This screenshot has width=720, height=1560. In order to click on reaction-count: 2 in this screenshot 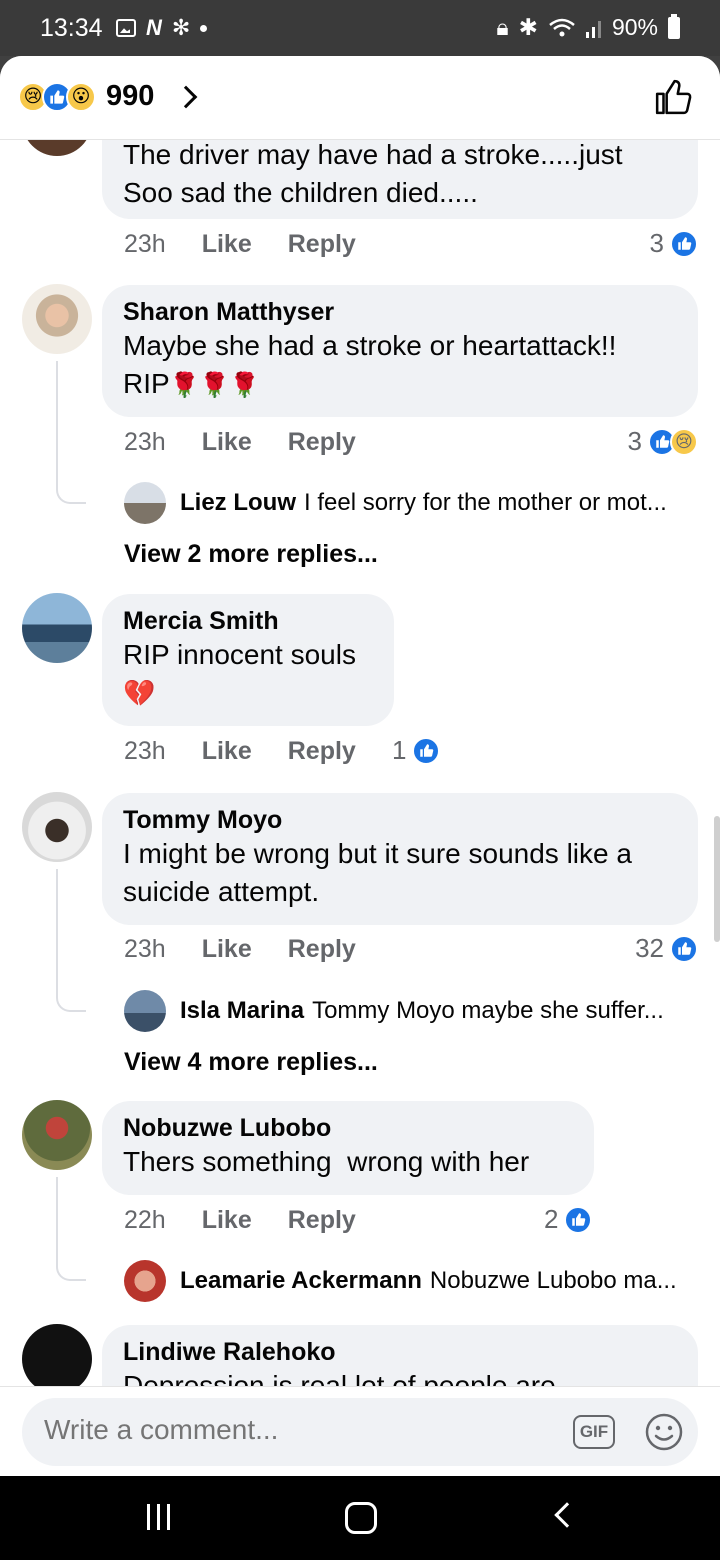, I will do `click(568, 1219)`.